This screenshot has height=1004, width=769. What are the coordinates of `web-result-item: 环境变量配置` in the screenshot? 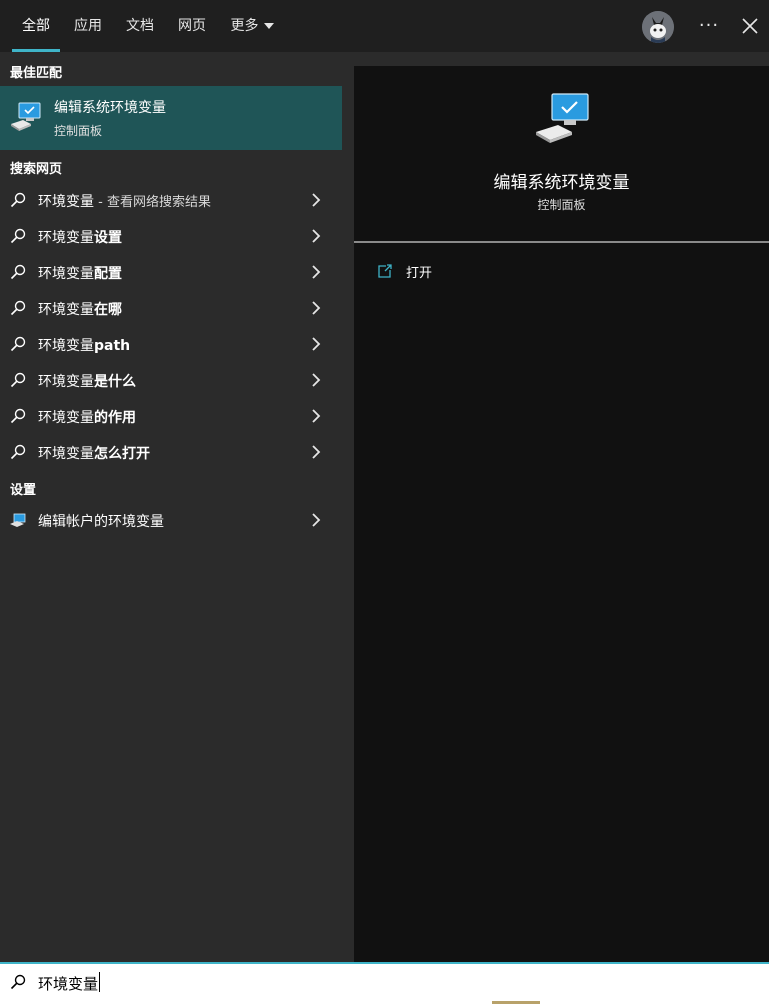 It's located at (171, 272).